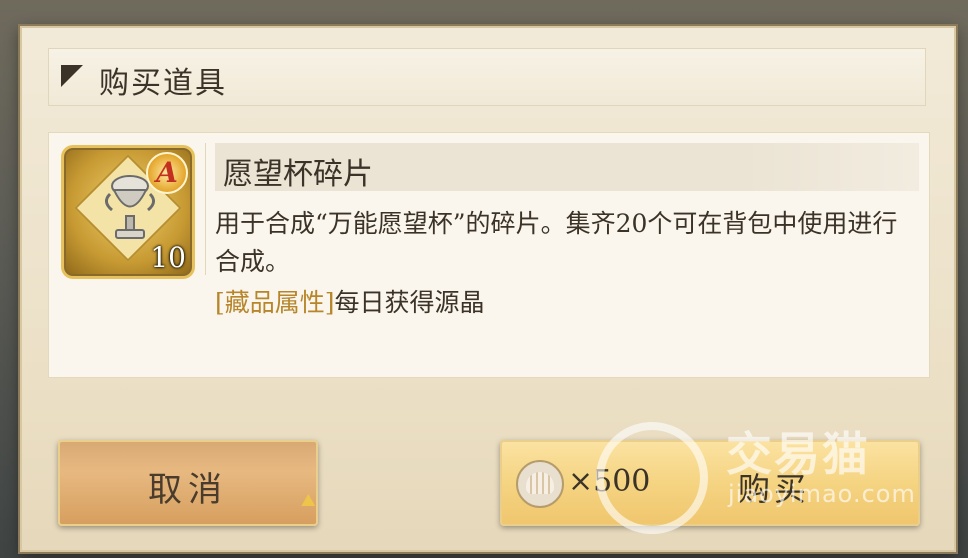 This screenshot has height=558, width=968. Describe the element at coordinates (188, 490) in the screenshot. I see `cancel-button-label: 取消` at that location.